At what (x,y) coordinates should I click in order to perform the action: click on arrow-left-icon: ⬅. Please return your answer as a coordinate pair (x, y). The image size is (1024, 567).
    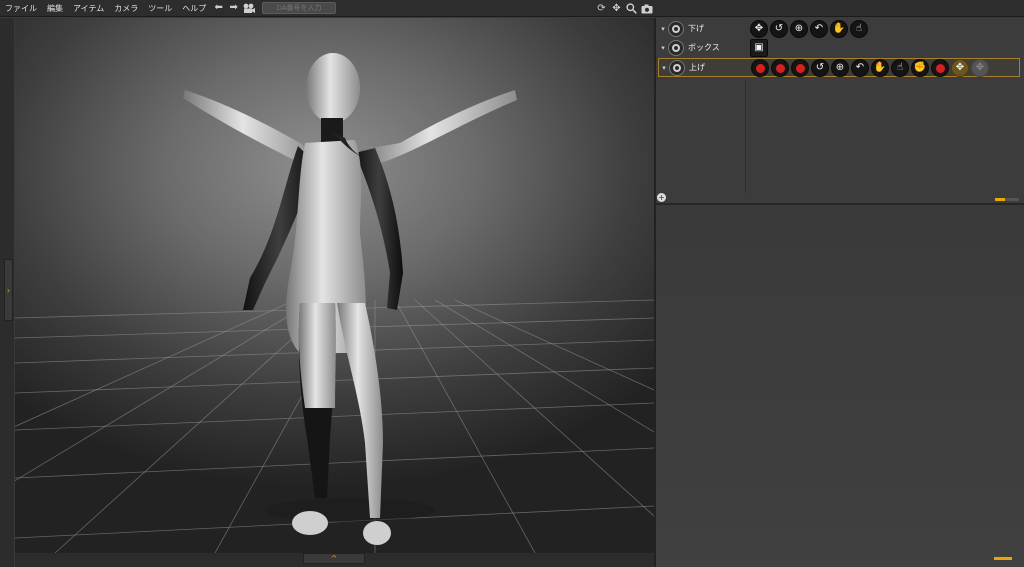
    Looking at the image, I should click on (218, 8).